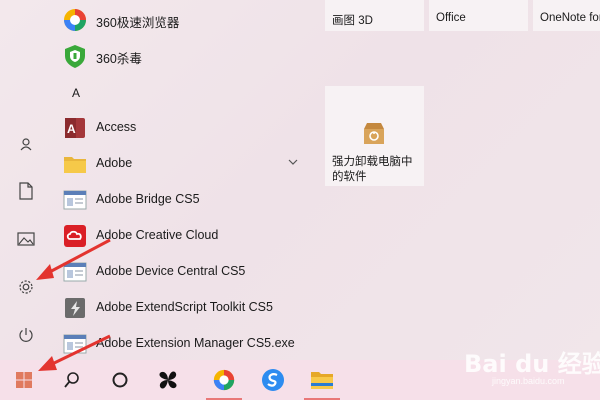  Describe the element at coordinates (157, 235) in the screenshot. I see `app-label: Adobe Creative Cloud` at that location.